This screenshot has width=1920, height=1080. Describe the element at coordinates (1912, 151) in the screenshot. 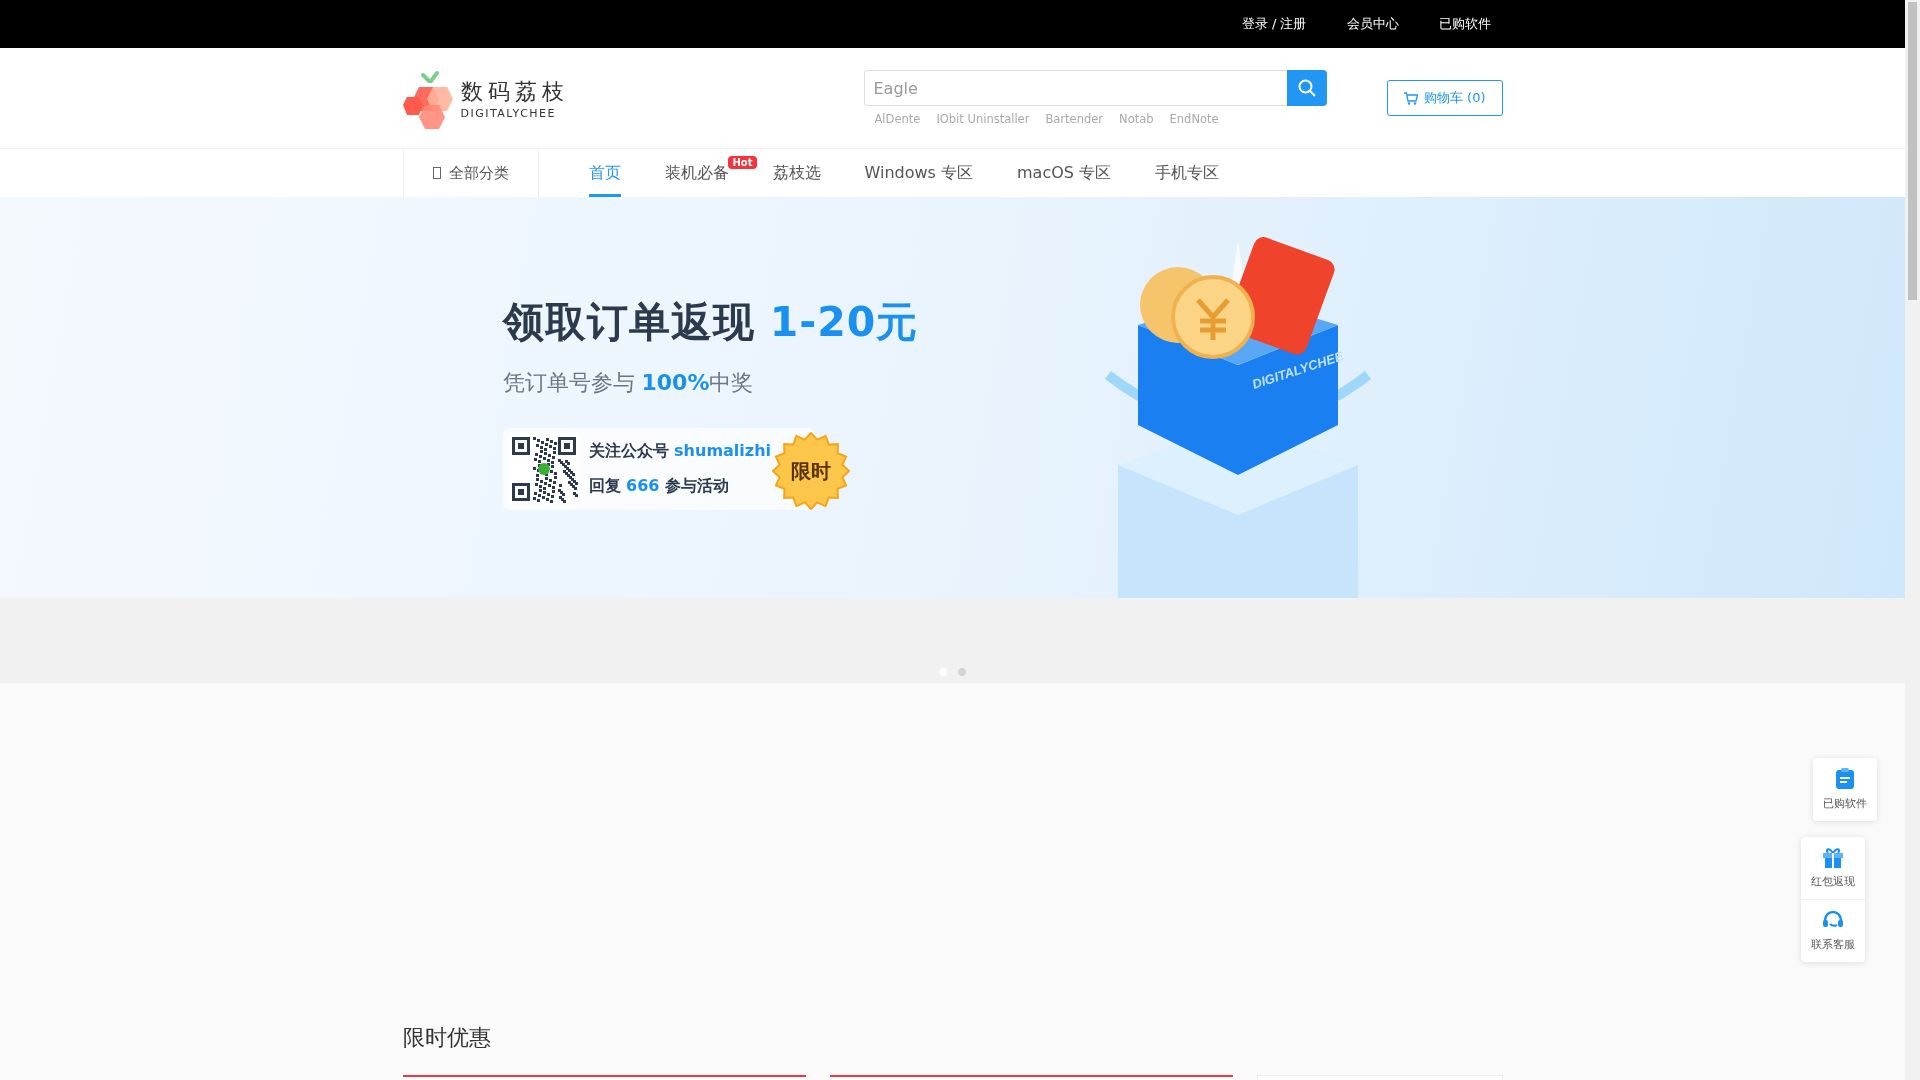

I see `scrollbar-thumb` at that location.